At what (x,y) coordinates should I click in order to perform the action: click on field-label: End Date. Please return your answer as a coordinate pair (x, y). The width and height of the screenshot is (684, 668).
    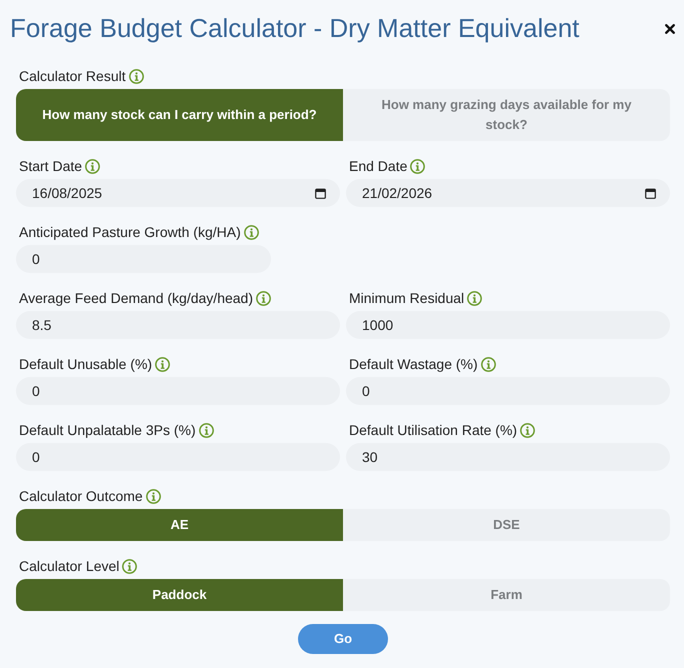
    Looking at the image, I should click on (378, 166).